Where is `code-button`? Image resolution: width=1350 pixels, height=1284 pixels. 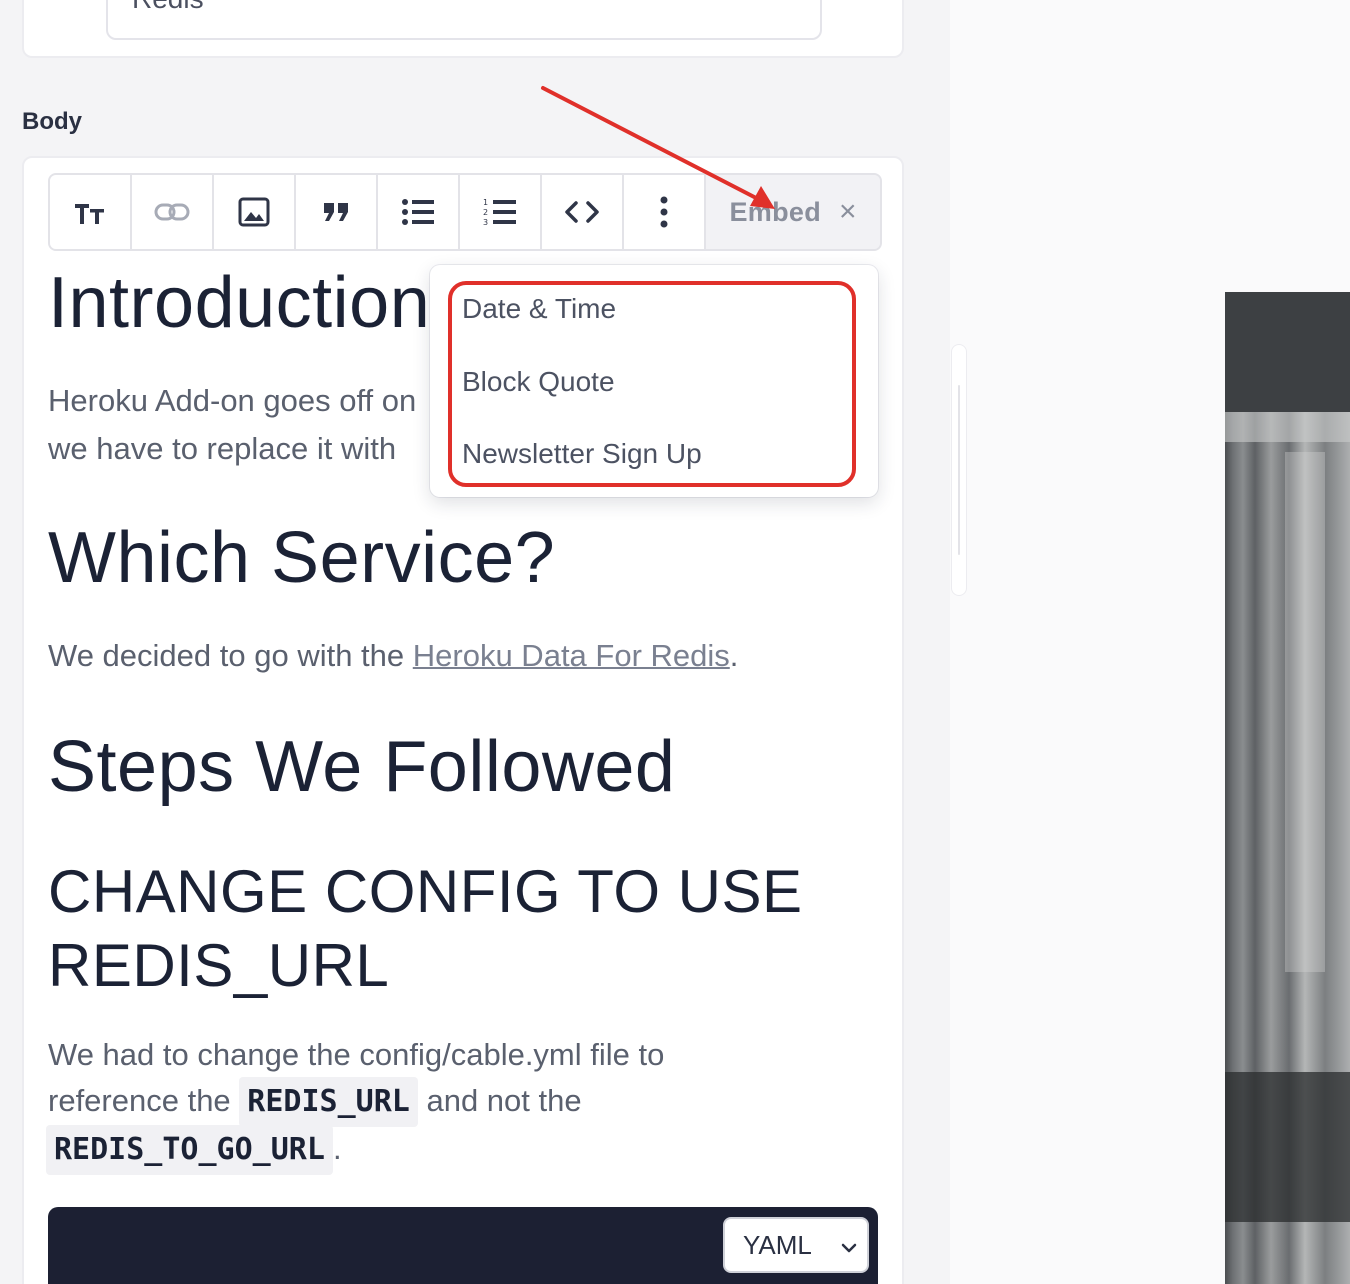
code-button is located at coordinates (583, 212).